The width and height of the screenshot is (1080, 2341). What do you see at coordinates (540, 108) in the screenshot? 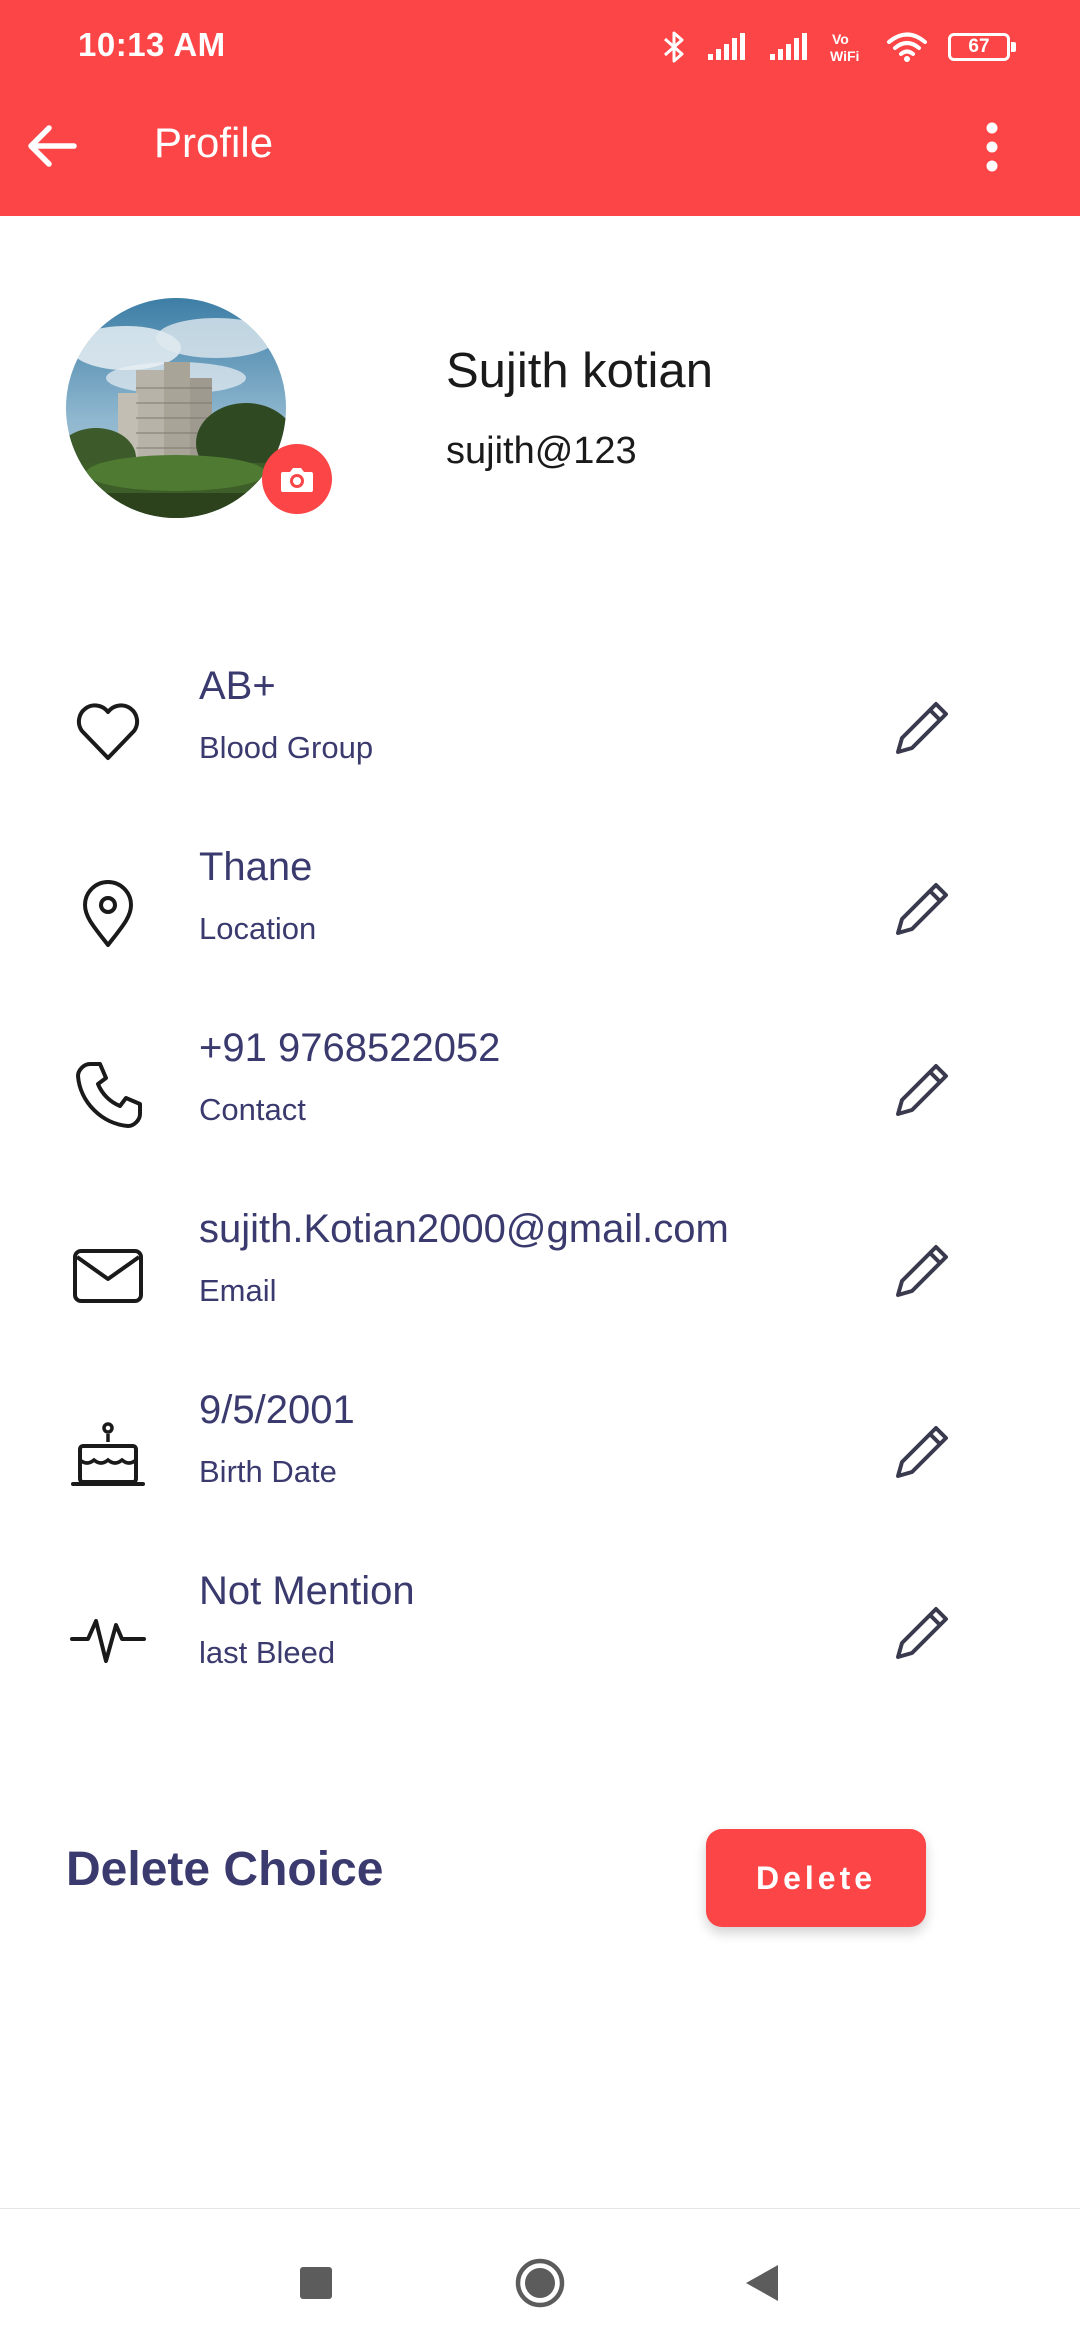
I see `app-bar: 10:13 AM Vo WiFi 67 Profile` at bounding box center [540, 108].